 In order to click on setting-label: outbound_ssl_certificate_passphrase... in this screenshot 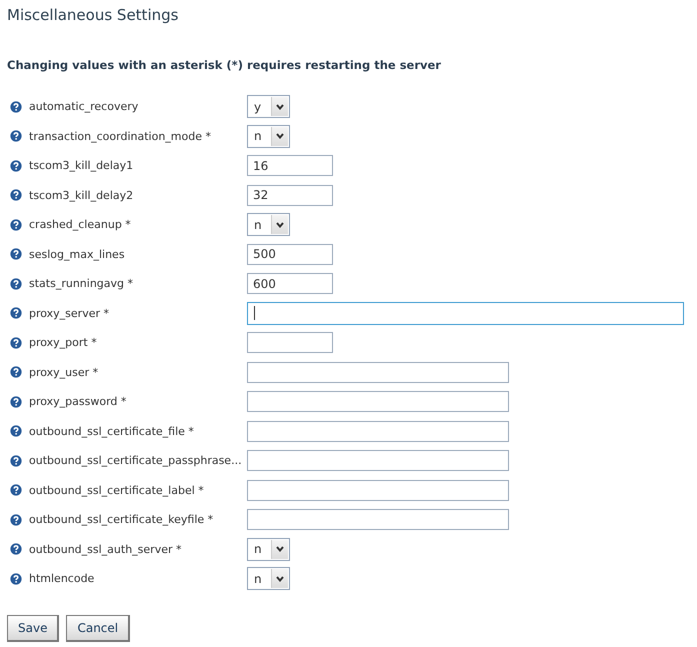, I will do `click(136, 460)`.